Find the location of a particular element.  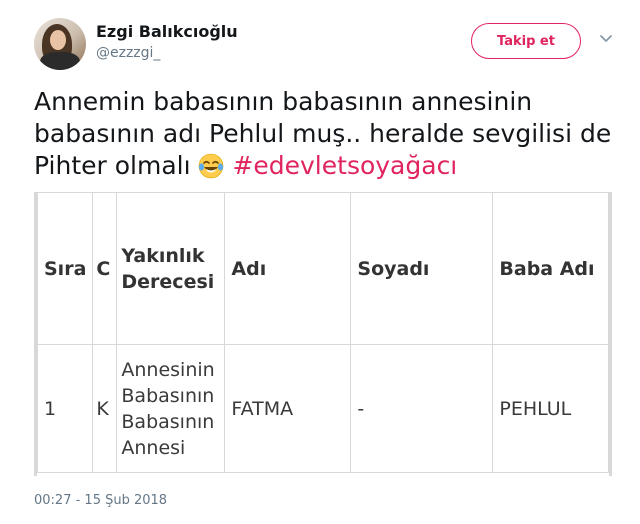

cell-yakinlik-line: Annesi is located at coordinates (153, 447).